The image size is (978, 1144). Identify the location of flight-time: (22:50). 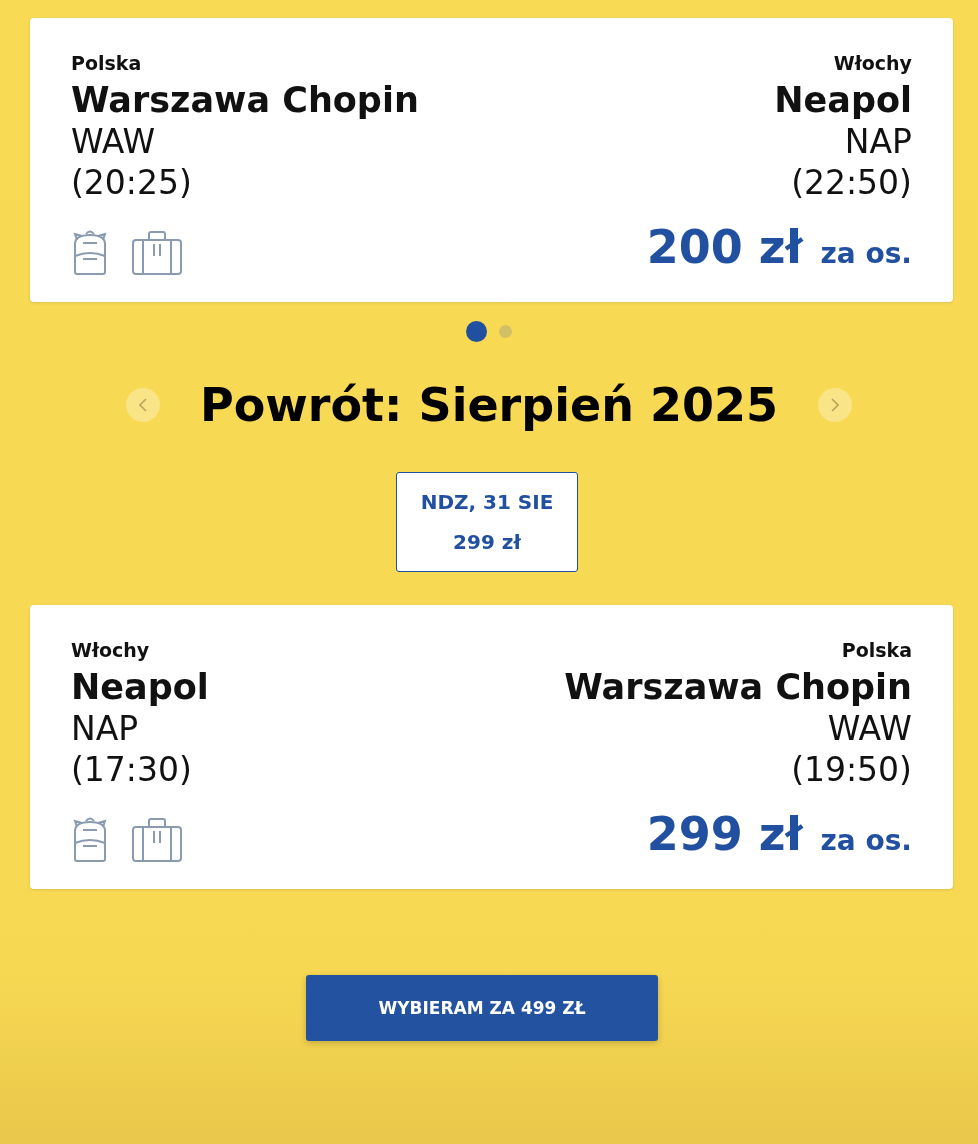
(851, 182).